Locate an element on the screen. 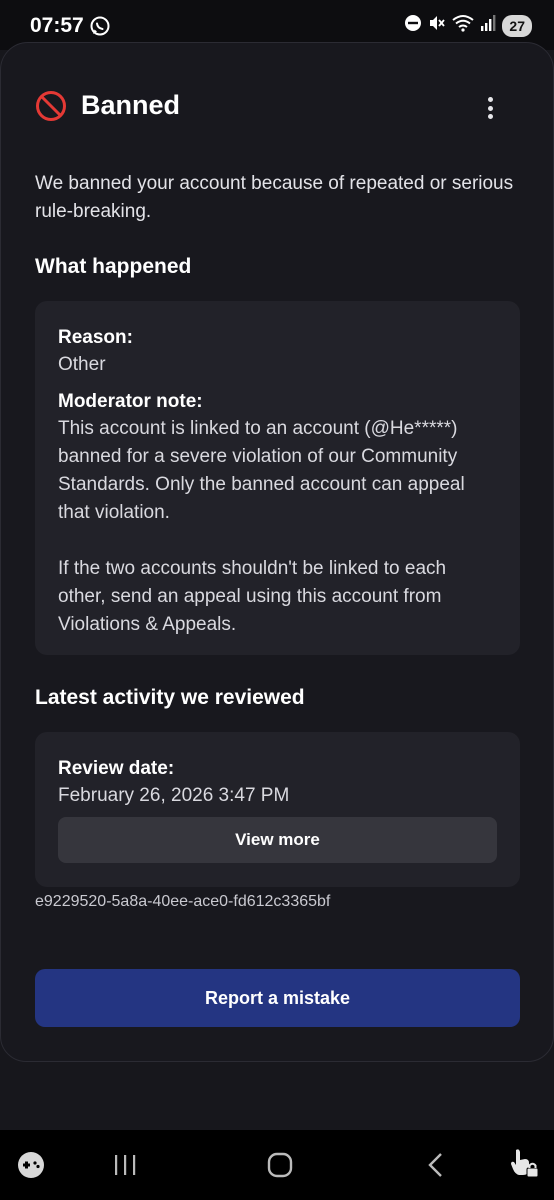 This screenshot has height=1200, width=554. review-date-label: Review date: is located at coordinates (116, 768).